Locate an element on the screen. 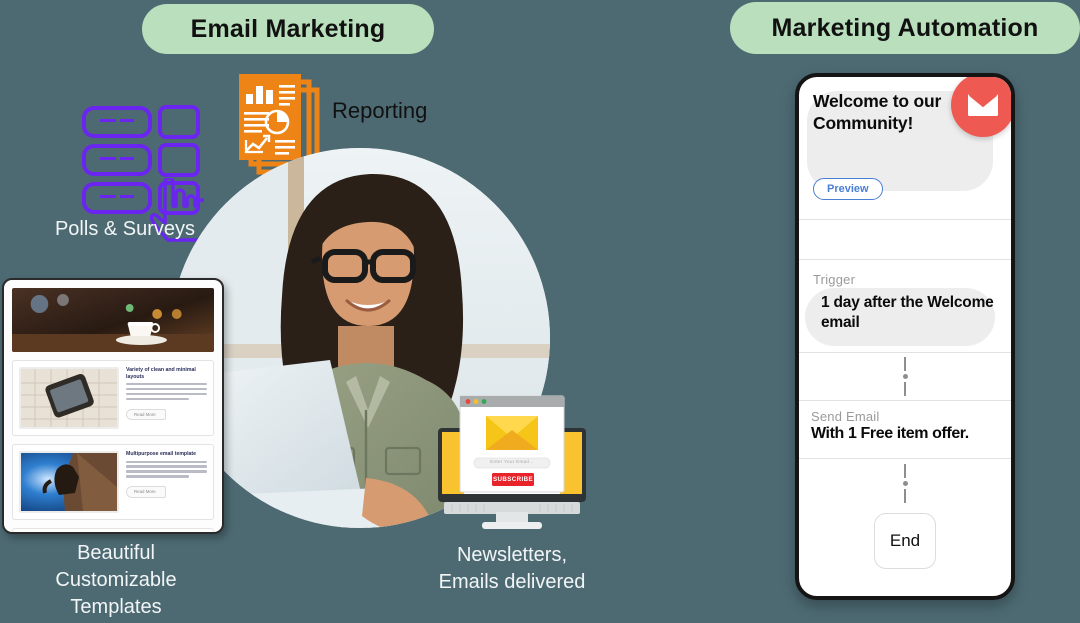  templates-caption-line: Beautiful is located at coordinates (116, 553).